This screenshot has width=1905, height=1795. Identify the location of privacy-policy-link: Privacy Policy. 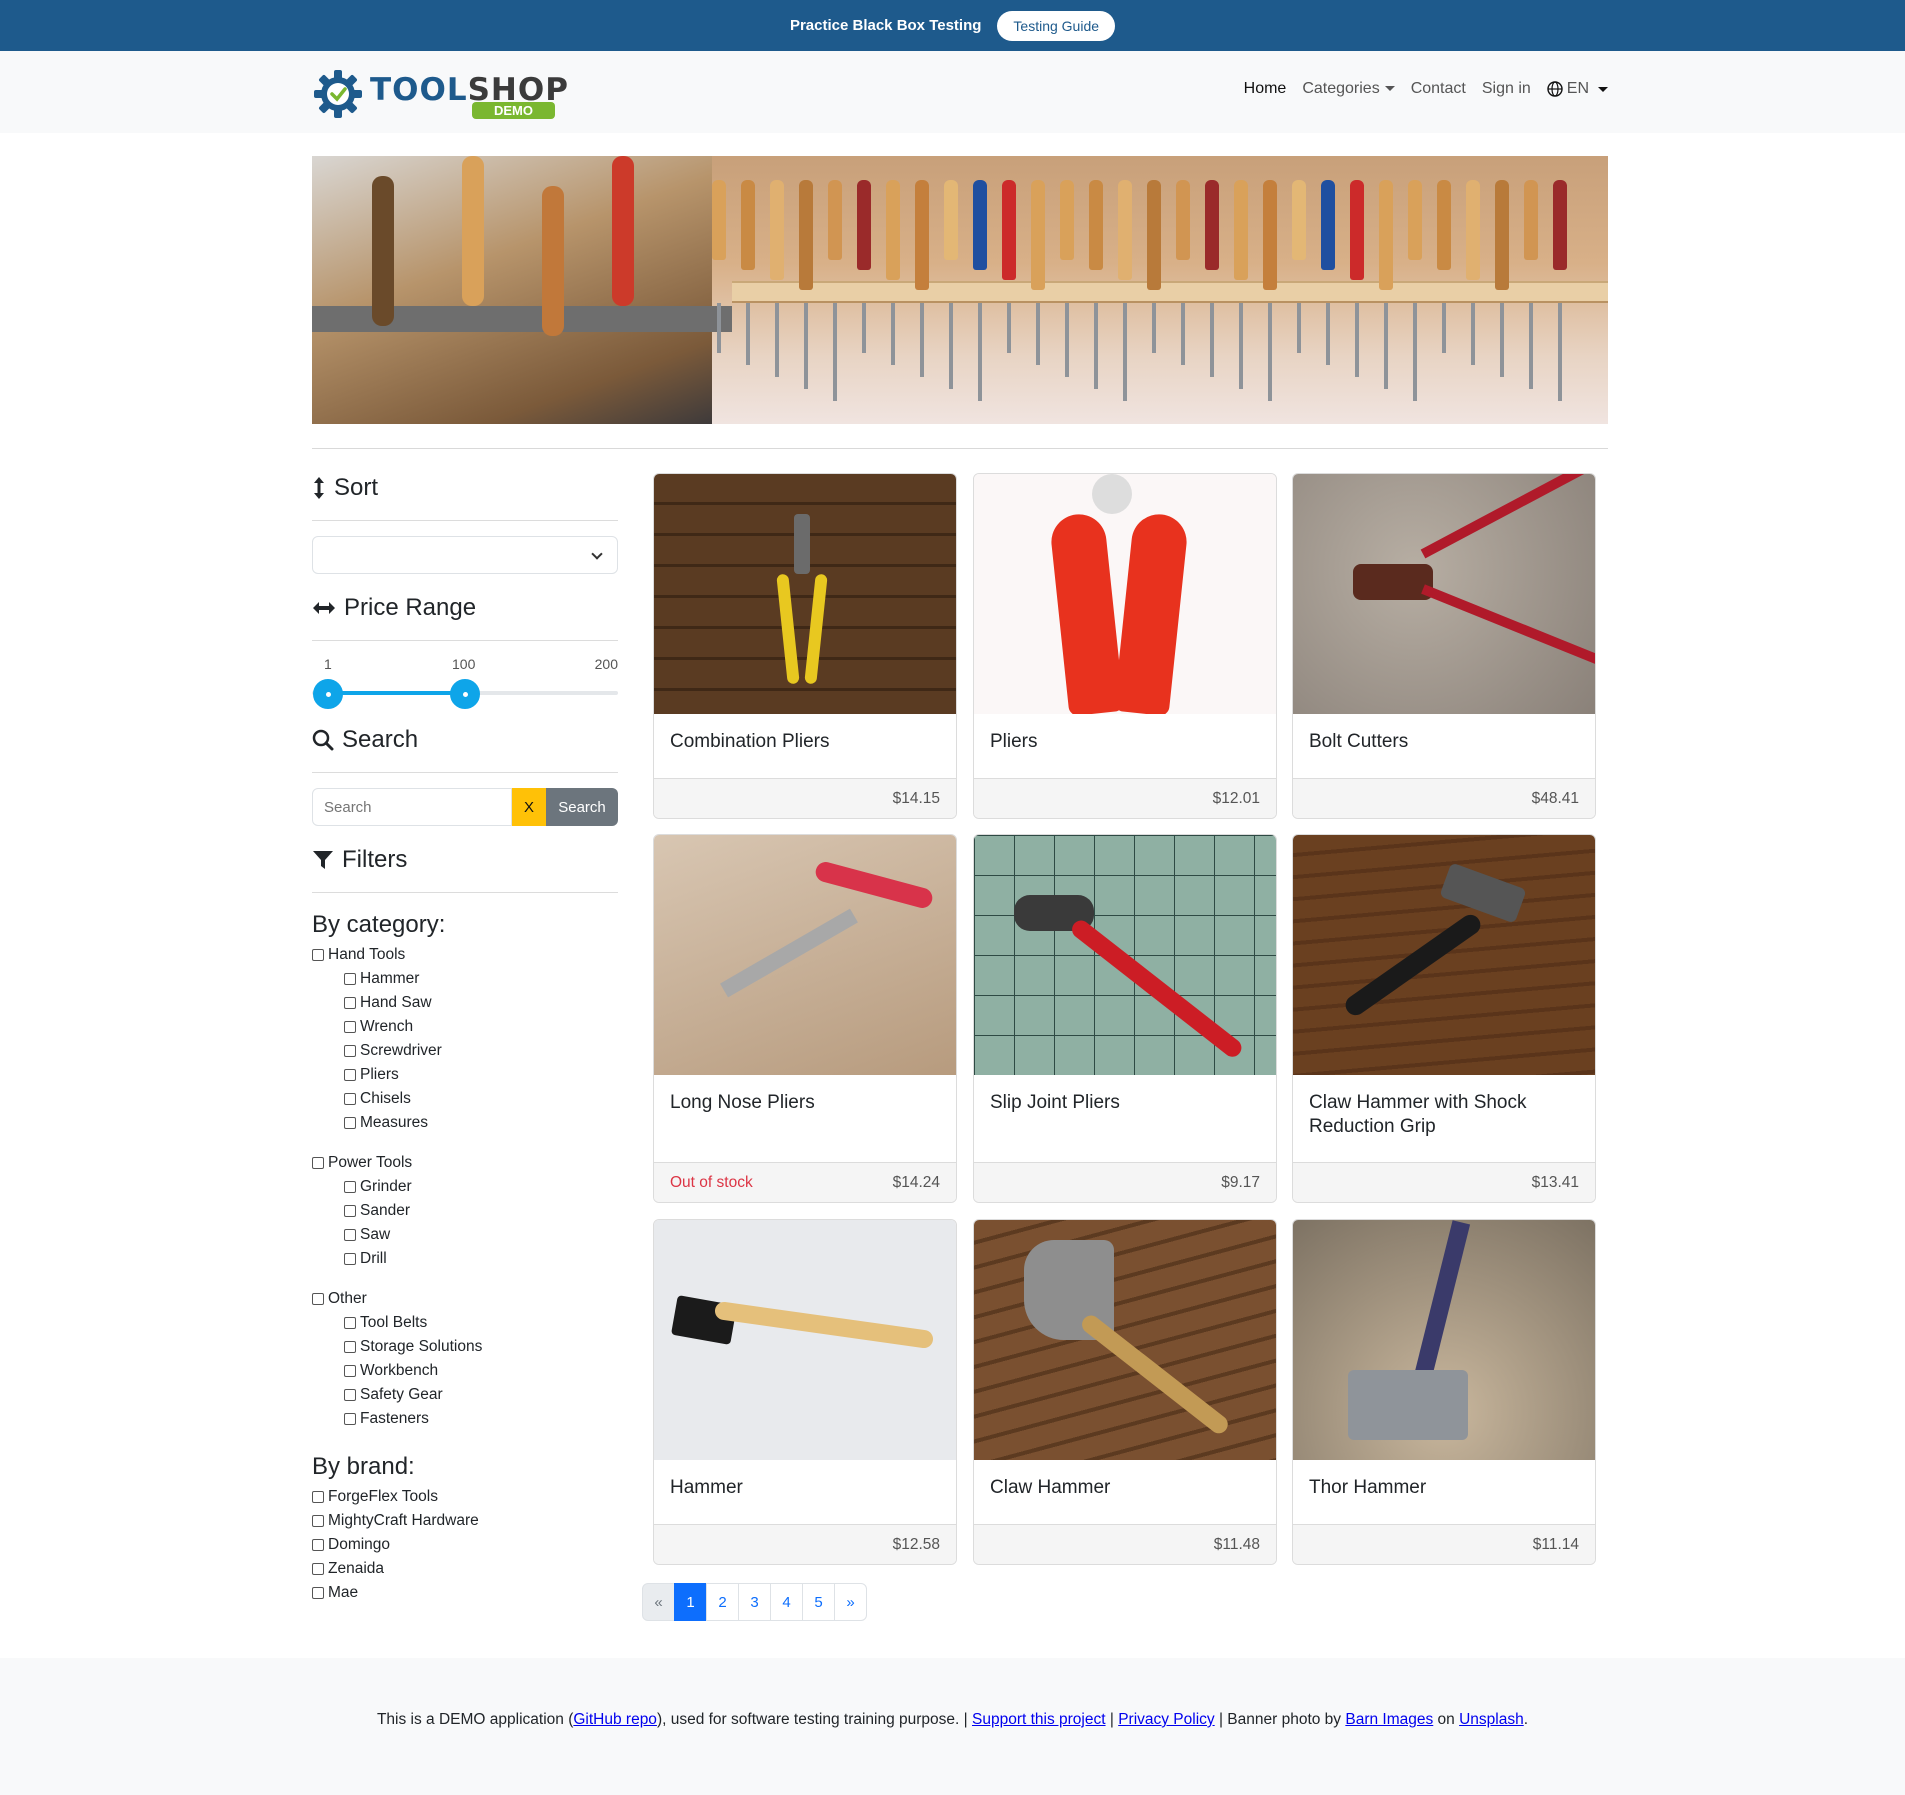
(1166, 1719).